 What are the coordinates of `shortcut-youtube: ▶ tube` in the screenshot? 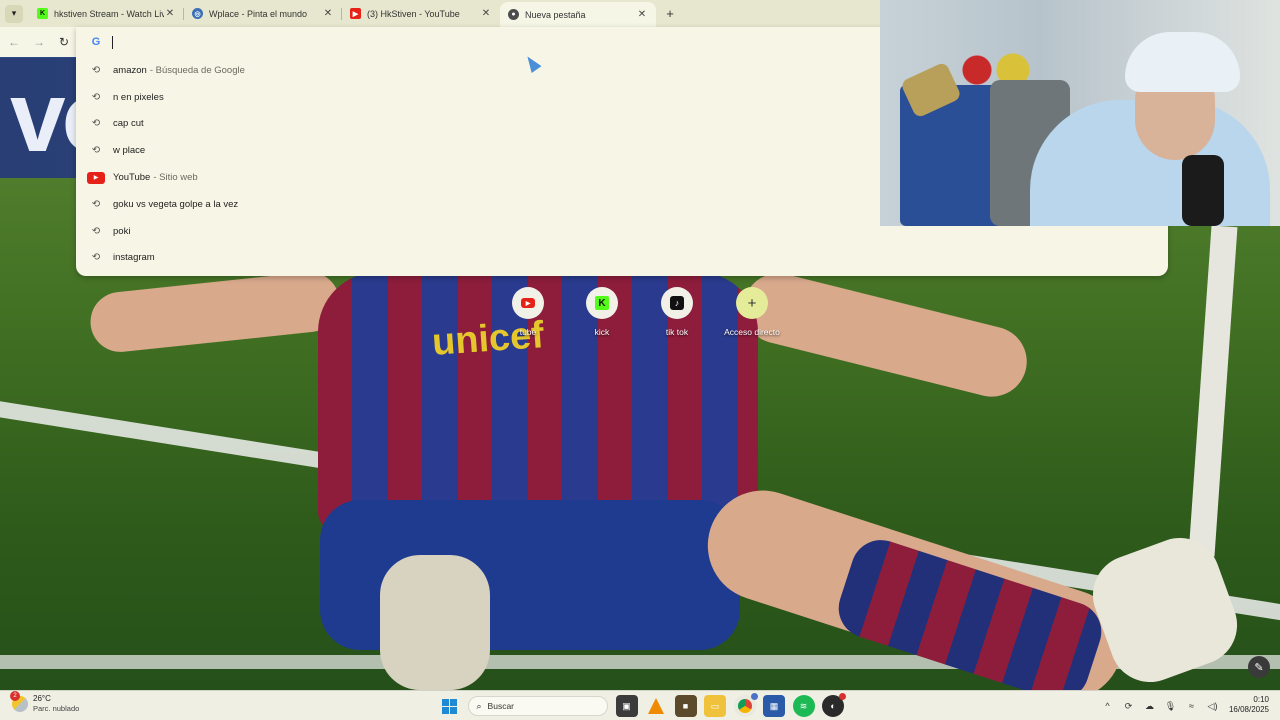 It's located at (528, 312).